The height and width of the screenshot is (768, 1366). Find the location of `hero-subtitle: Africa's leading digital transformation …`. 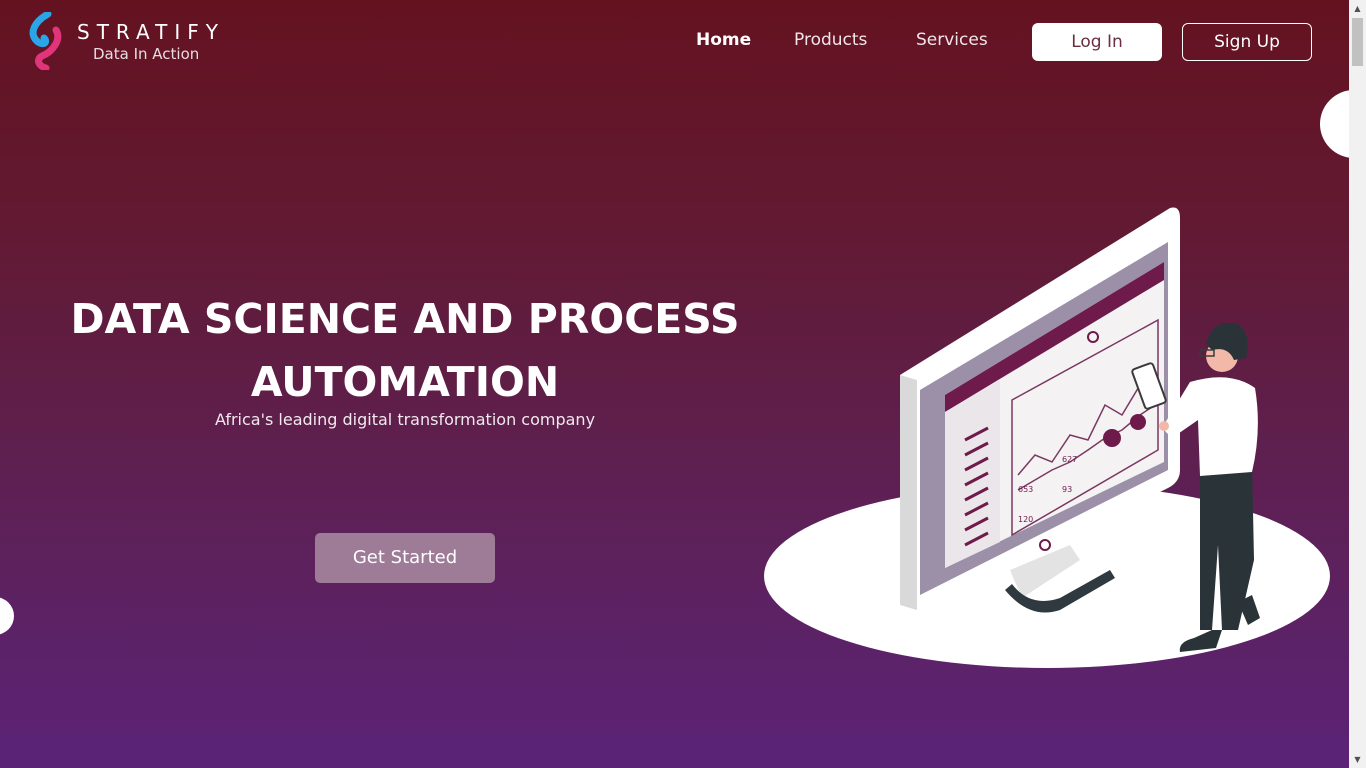

hero-subtitle: Africa's leading digital transformation … is located at coordinates (405, 419).